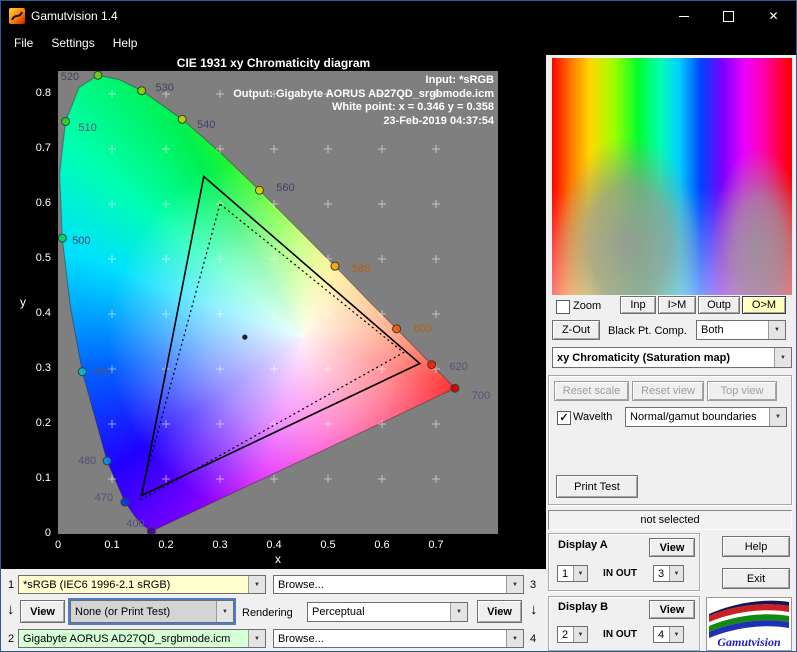 Image resolution: width=797 pixels, height=652 pixels. Describe the element at coordinates (23, 43) in the screenshot. I see `menu-file: File` at that location.